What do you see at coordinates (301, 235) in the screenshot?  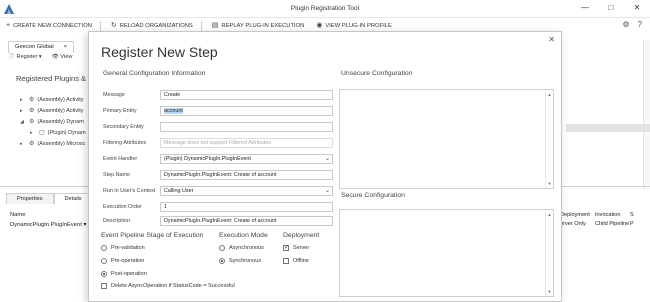 I see `deployment-header: Deployment` at bounding box center [301, 235].